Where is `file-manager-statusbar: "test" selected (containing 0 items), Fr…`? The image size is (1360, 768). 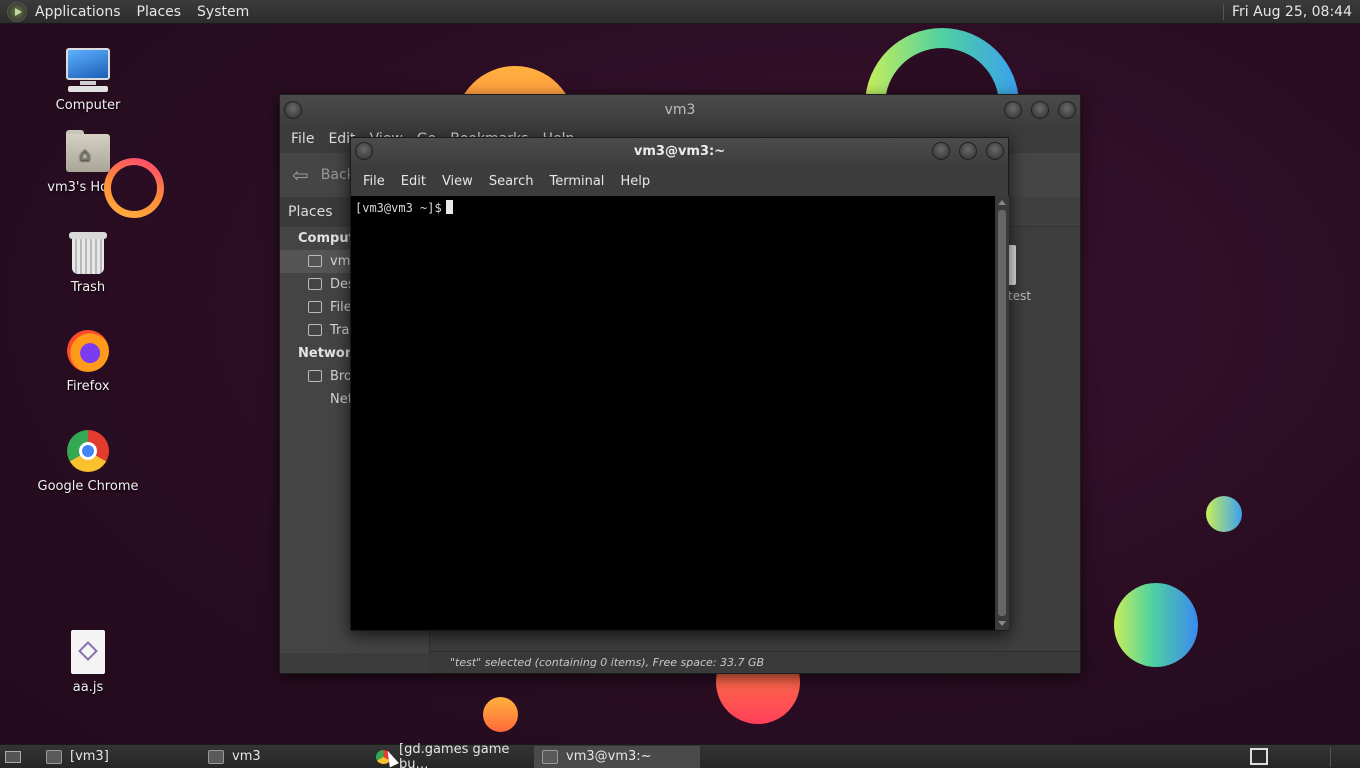 file-manager-statusbar: "test" selected (containing 0 items), Fr… is located at coordinates (755, 662).